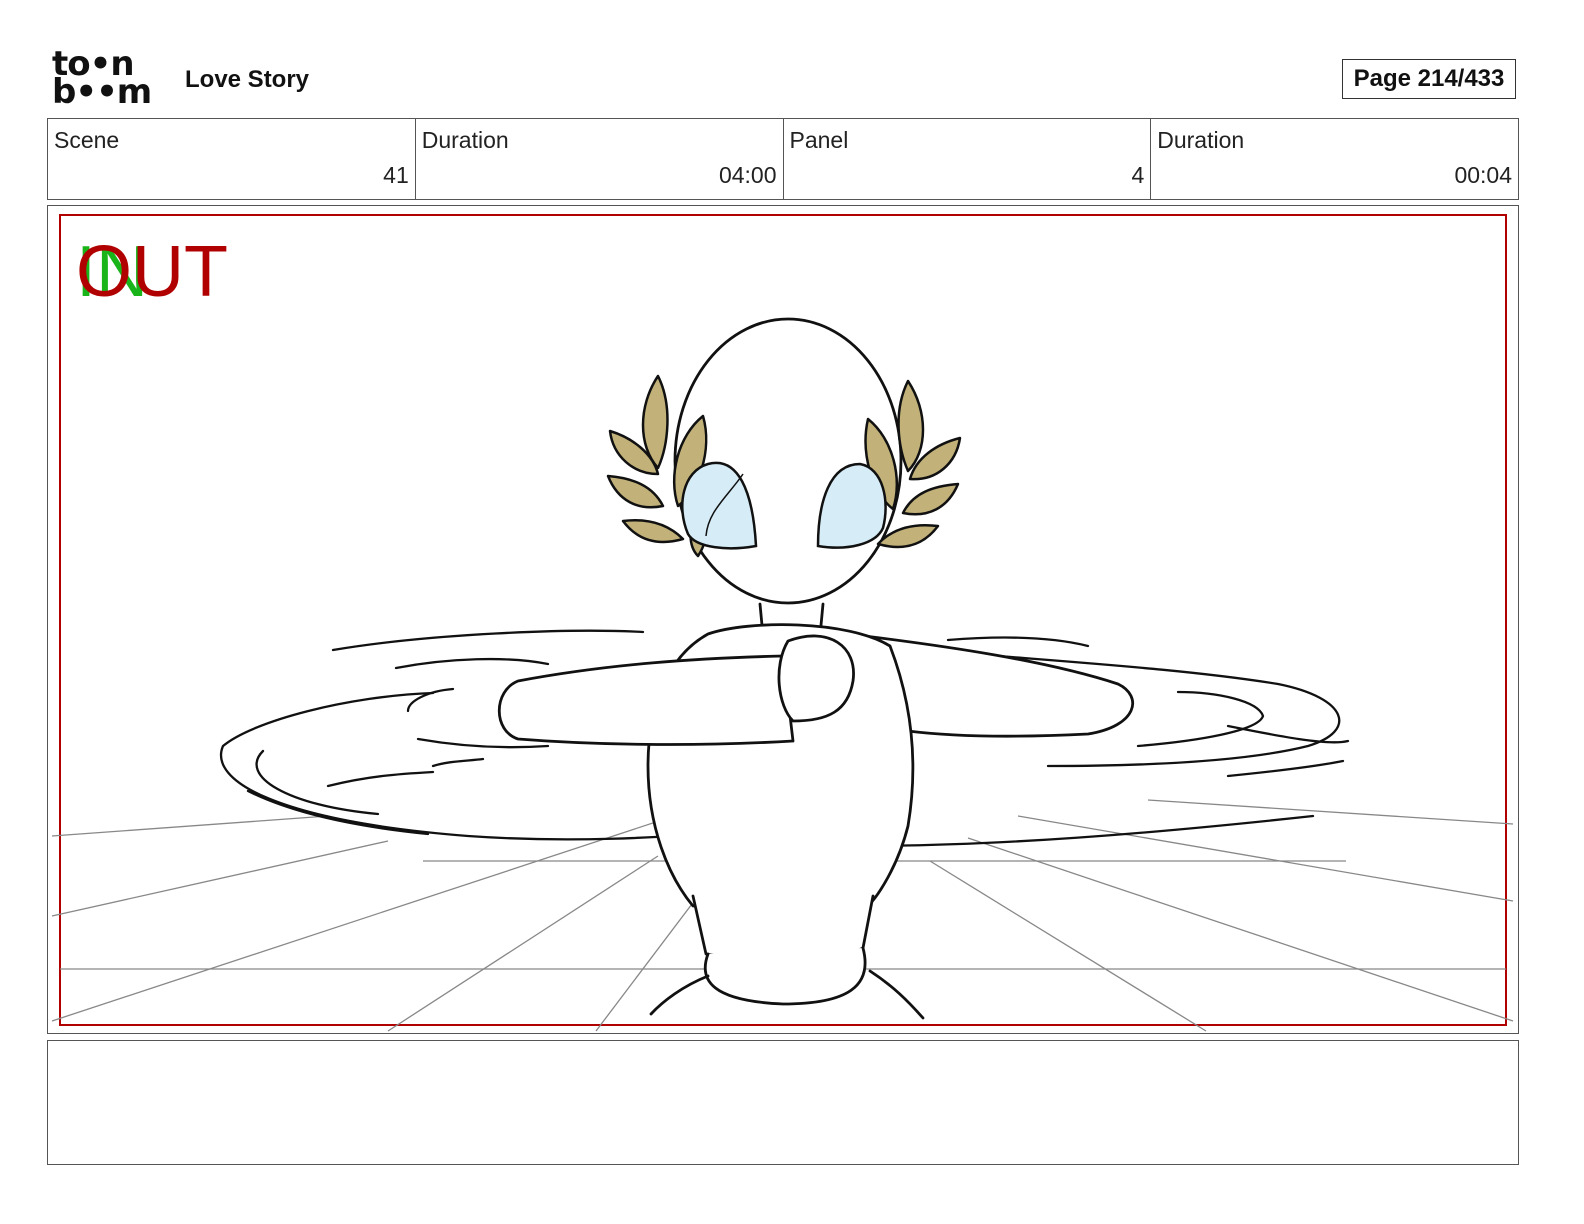  Describe the element at coordinates (1138, 175) in the screenshot. I see `panel-value: 4` at that location.